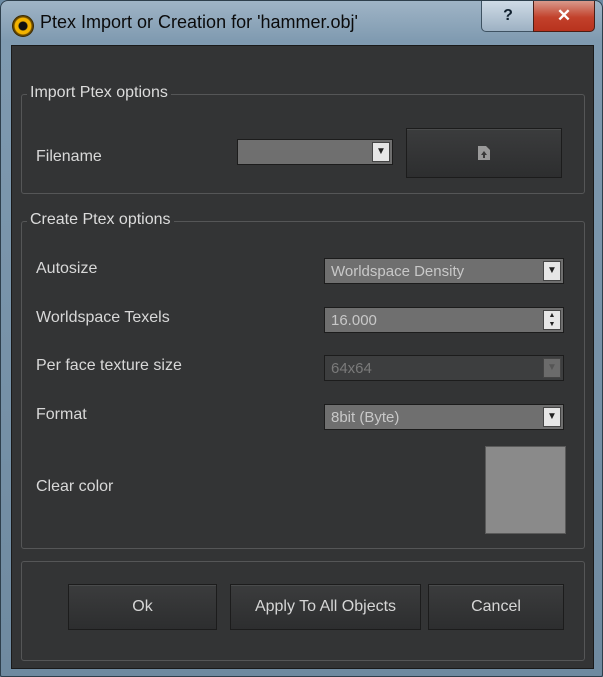 The image size is (603, 677). I want to click on close-button: ✕, so click(564, 16).